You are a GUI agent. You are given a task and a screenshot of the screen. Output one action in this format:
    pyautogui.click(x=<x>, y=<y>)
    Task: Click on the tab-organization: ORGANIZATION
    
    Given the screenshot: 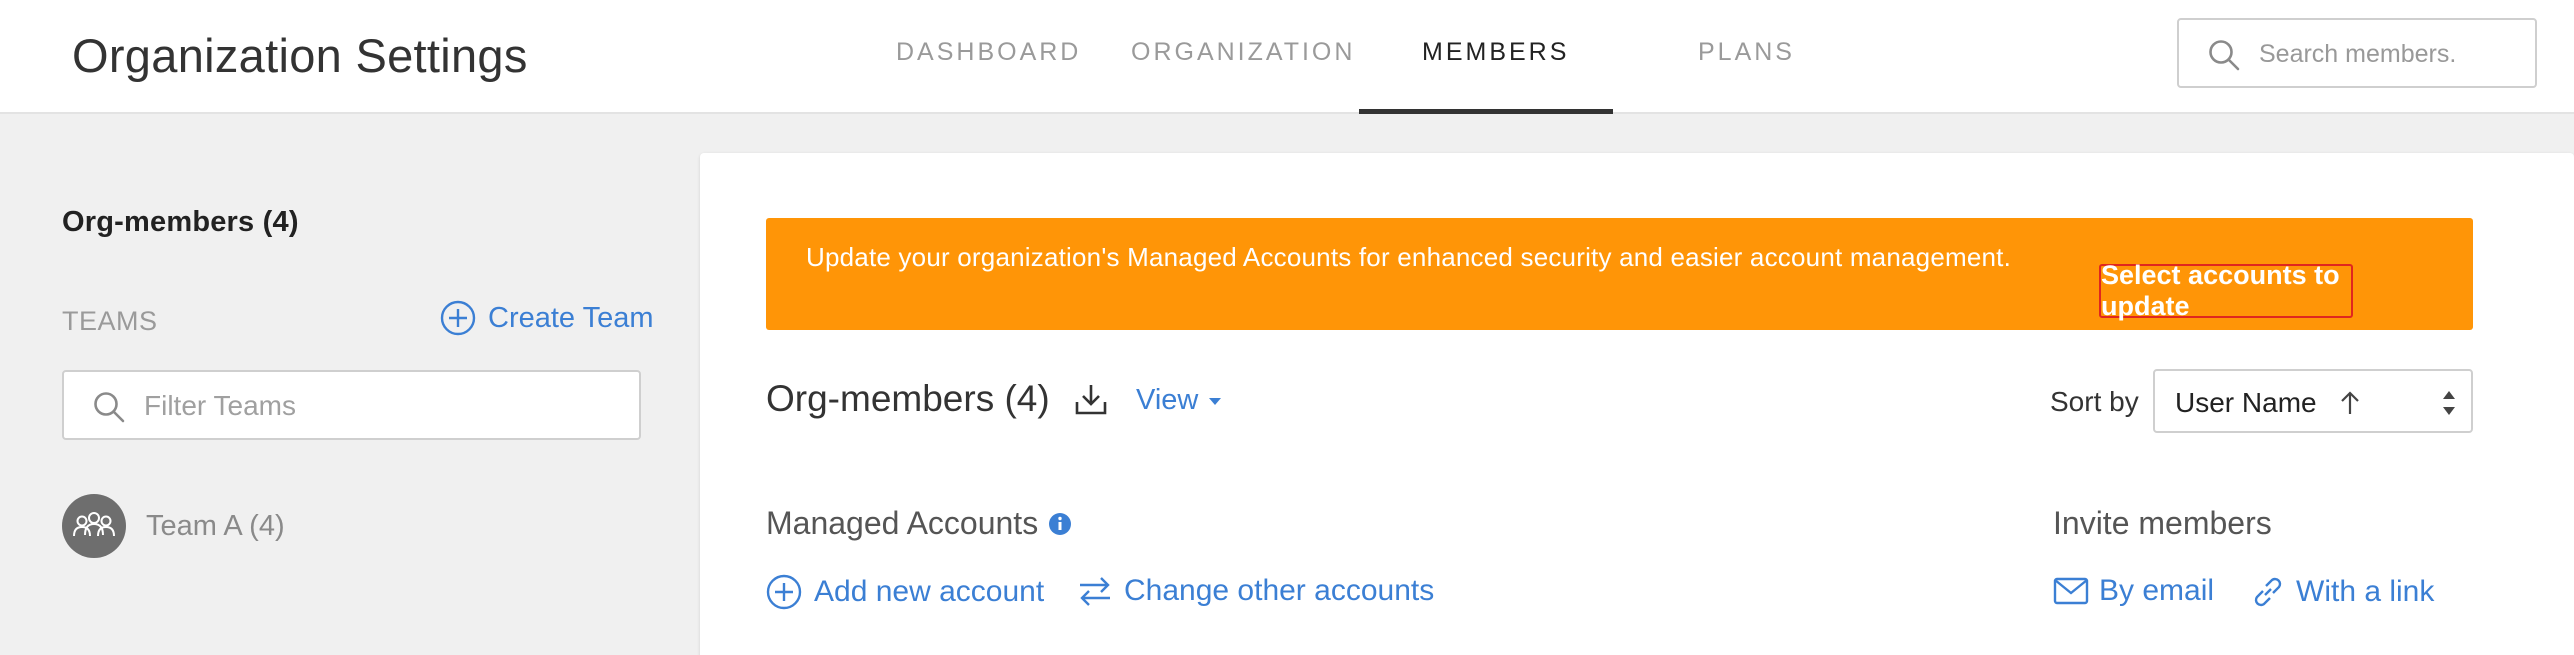 What is the action you would take?
    pyautogui.click(x=1243, y=52)
    